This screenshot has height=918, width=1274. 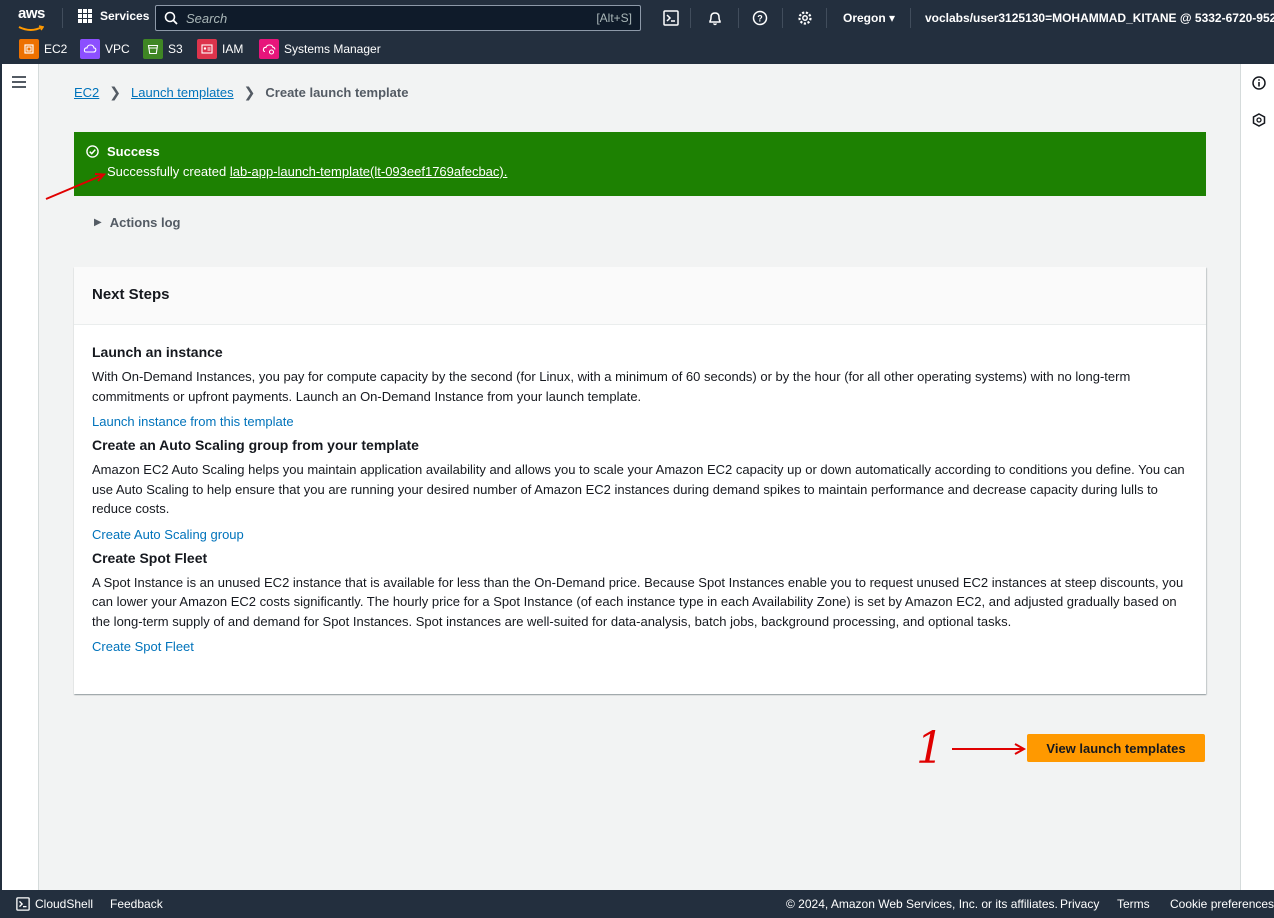 I want to click on success-title: Success, so click(x=133, y=151).